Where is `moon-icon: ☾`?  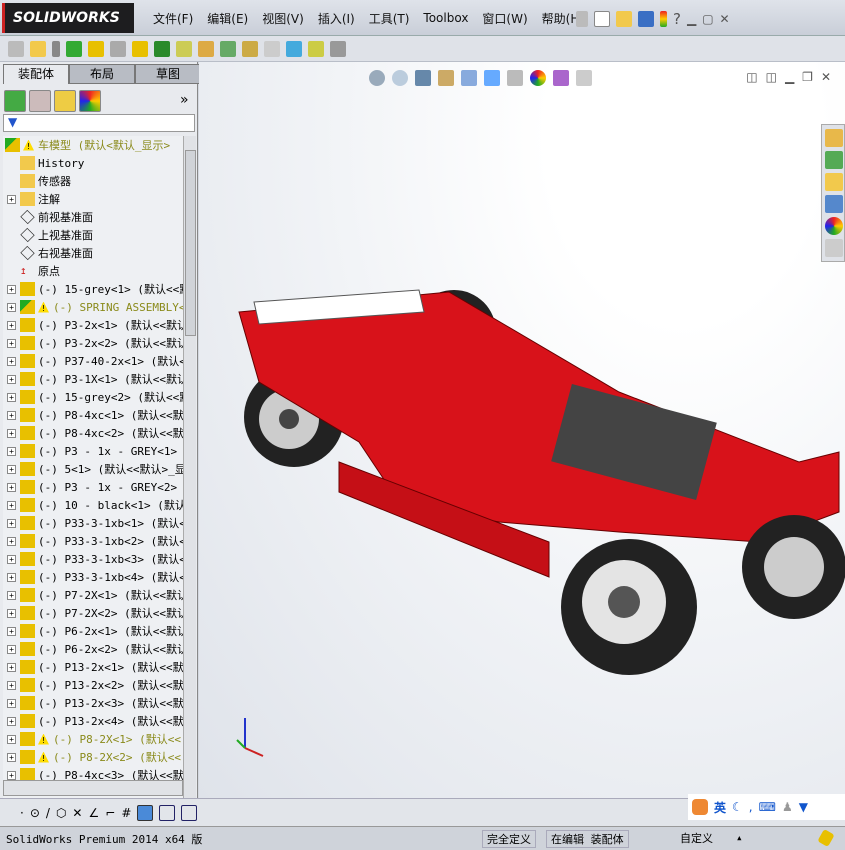 moon-icon: ☾ is located at coordinates (737, 807).